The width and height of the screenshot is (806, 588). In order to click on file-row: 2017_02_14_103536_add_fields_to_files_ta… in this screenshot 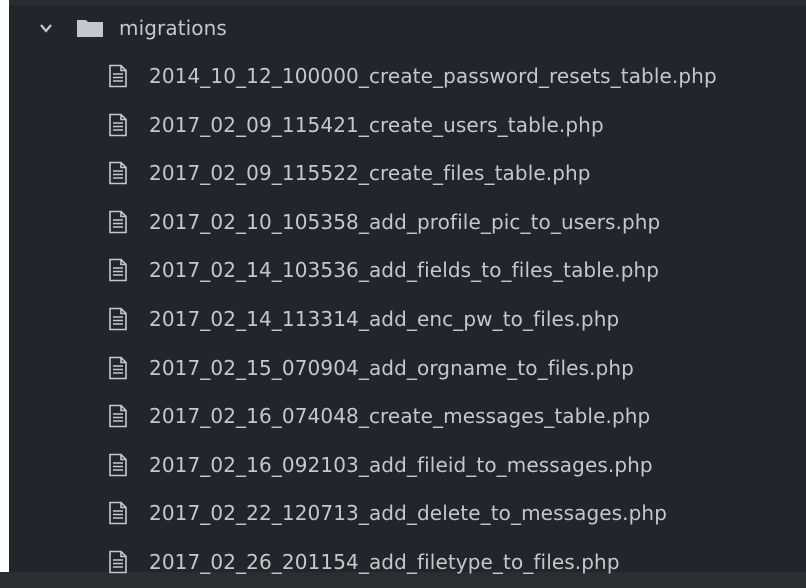, I will do `click(407, 271)`.